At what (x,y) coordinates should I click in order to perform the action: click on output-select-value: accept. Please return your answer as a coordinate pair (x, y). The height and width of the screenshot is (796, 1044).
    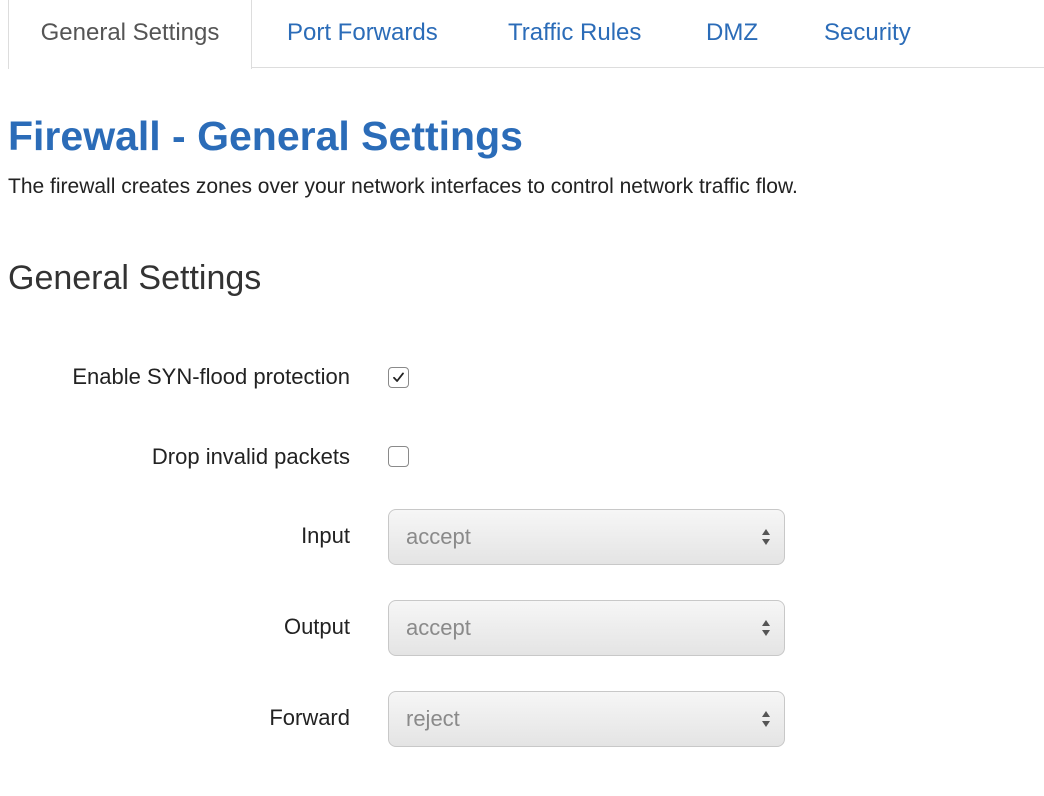
    Looking at the image, I should click on (438, 627).